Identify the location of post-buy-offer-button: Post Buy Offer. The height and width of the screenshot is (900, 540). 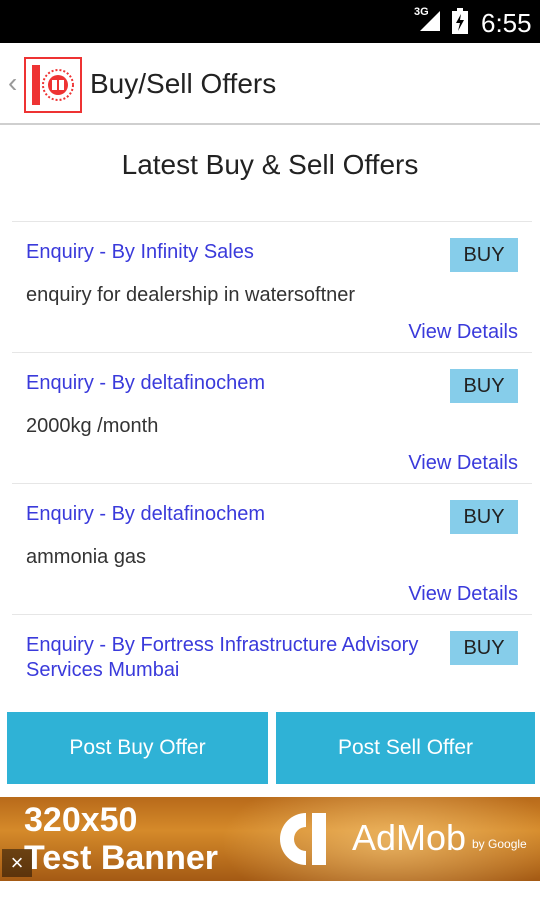
(137, 748).